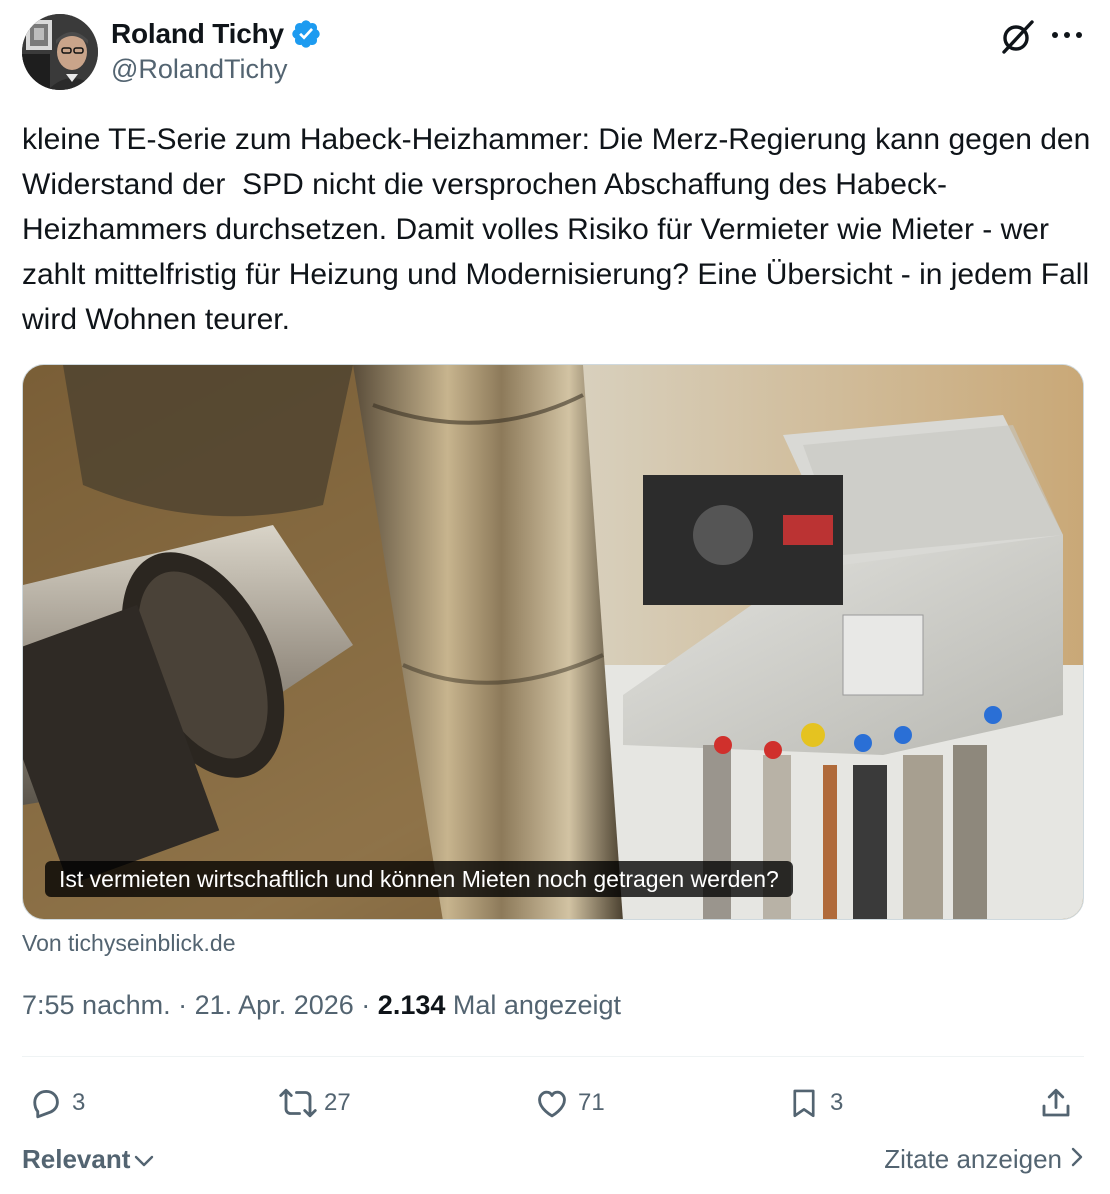 This screenshot has width=1110, height=1194. I want to click on card-source-link: Von tichyseinblick.de, so click(129, 943).